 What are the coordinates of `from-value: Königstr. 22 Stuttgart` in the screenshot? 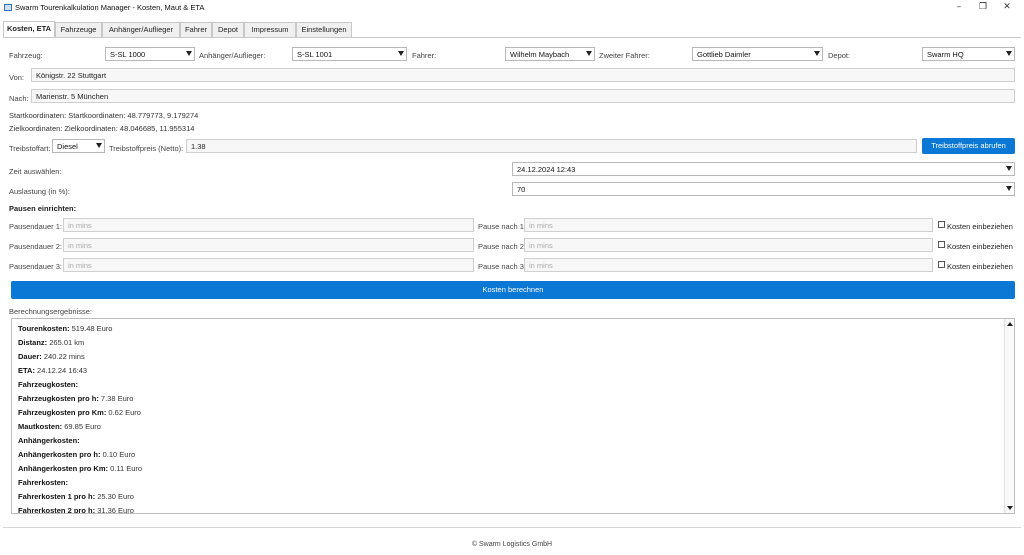 It's located at (71, 75).